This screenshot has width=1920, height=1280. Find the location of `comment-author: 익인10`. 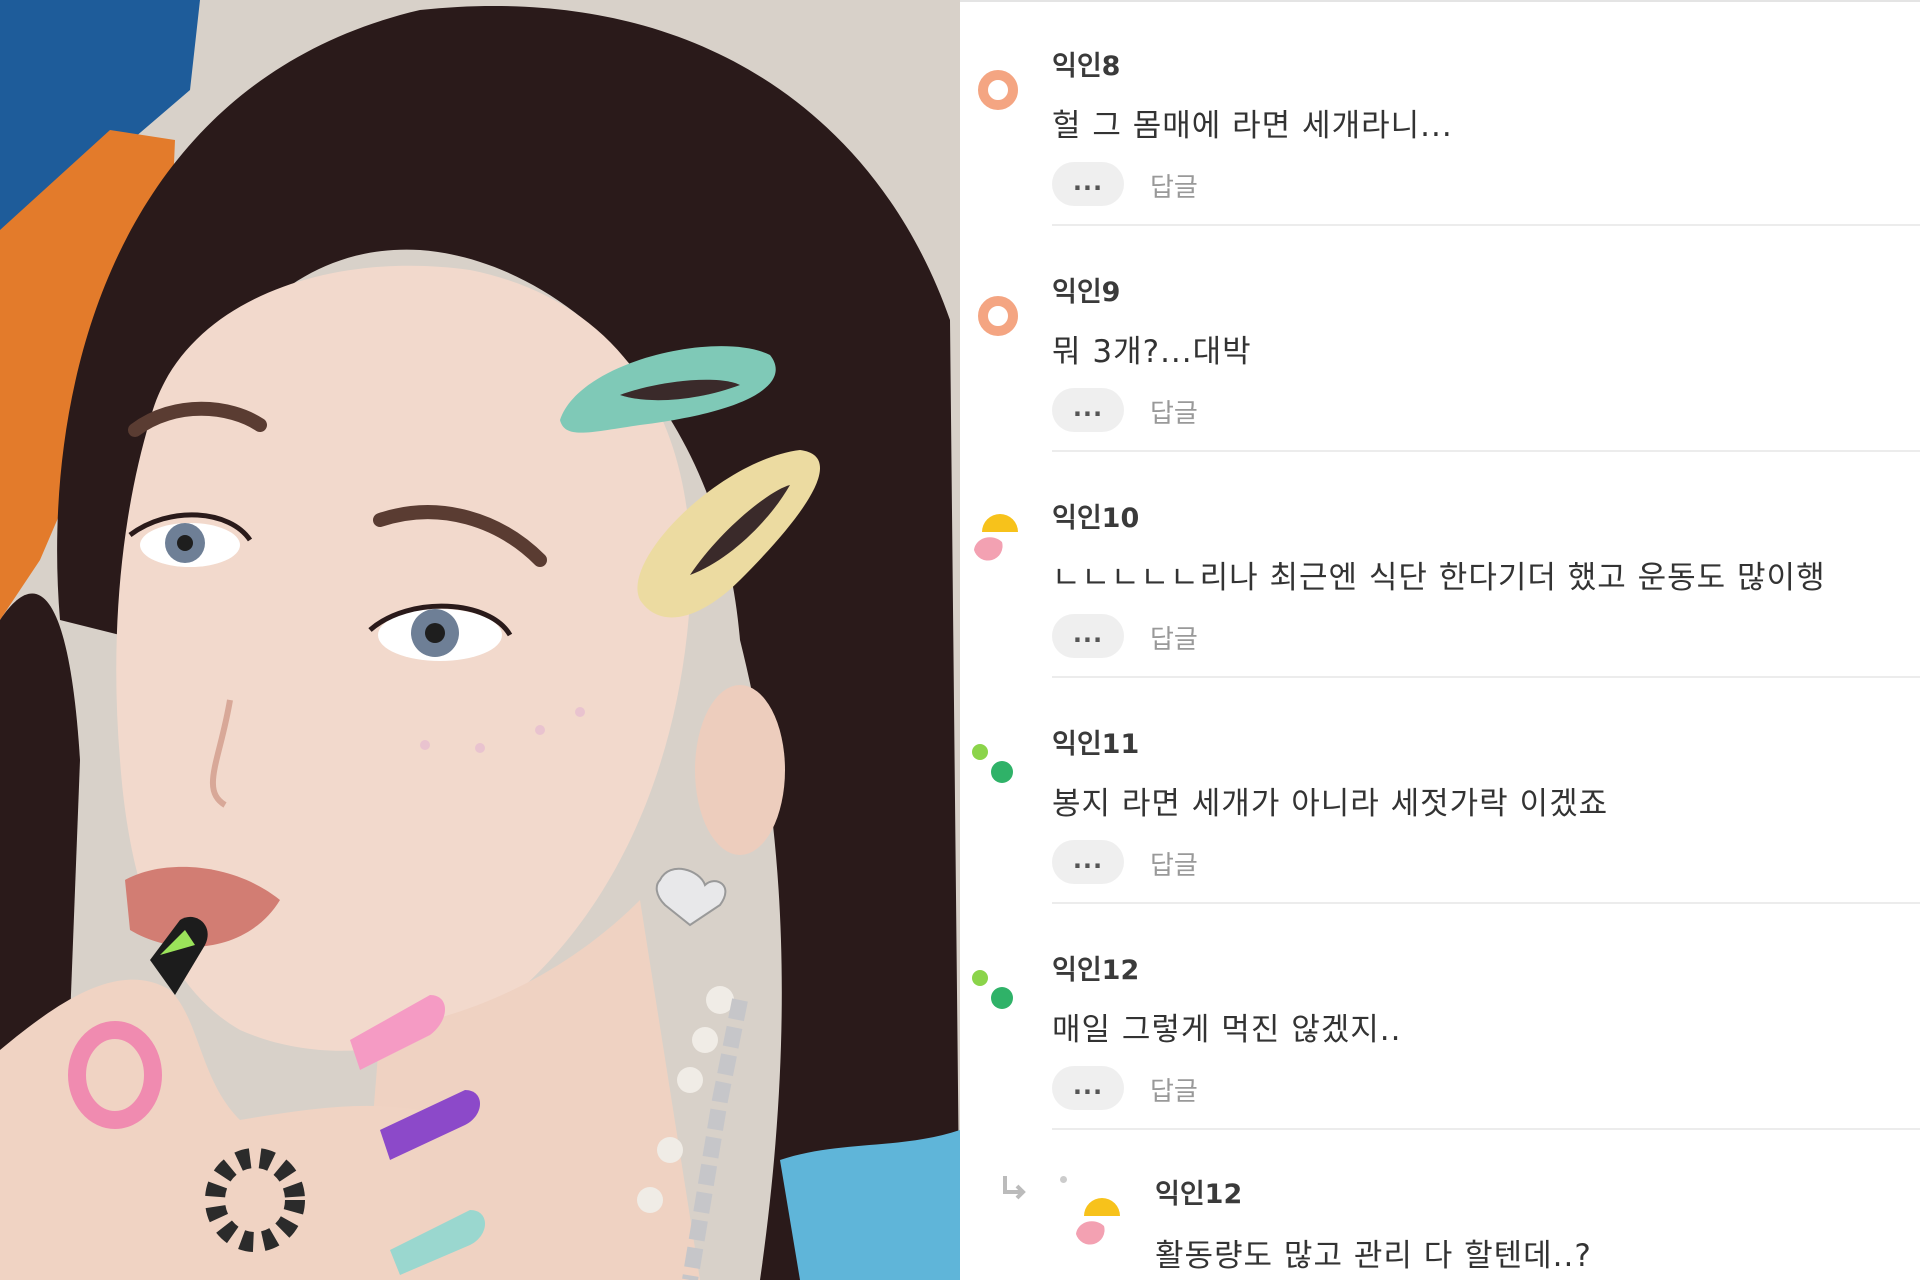

comment-author: 익인10 is located at coordinates (1096, 518).